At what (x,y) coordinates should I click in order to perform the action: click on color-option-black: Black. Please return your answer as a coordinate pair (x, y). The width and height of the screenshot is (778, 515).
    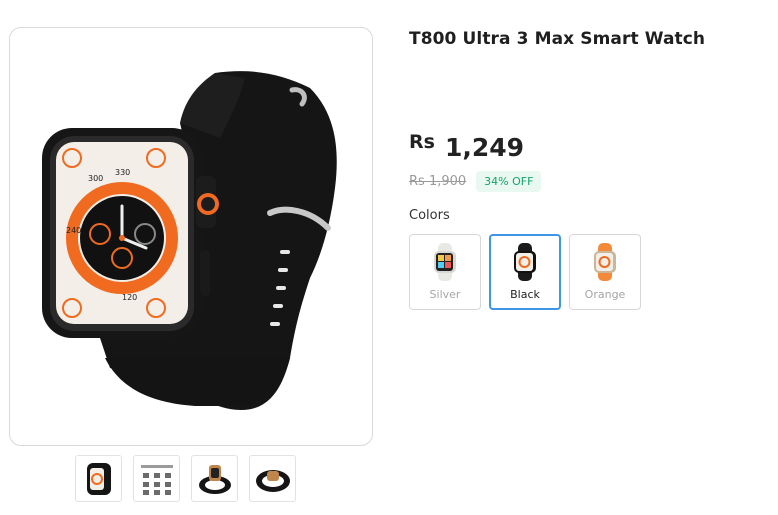
    Looking at the image, I should click on (525, 272).